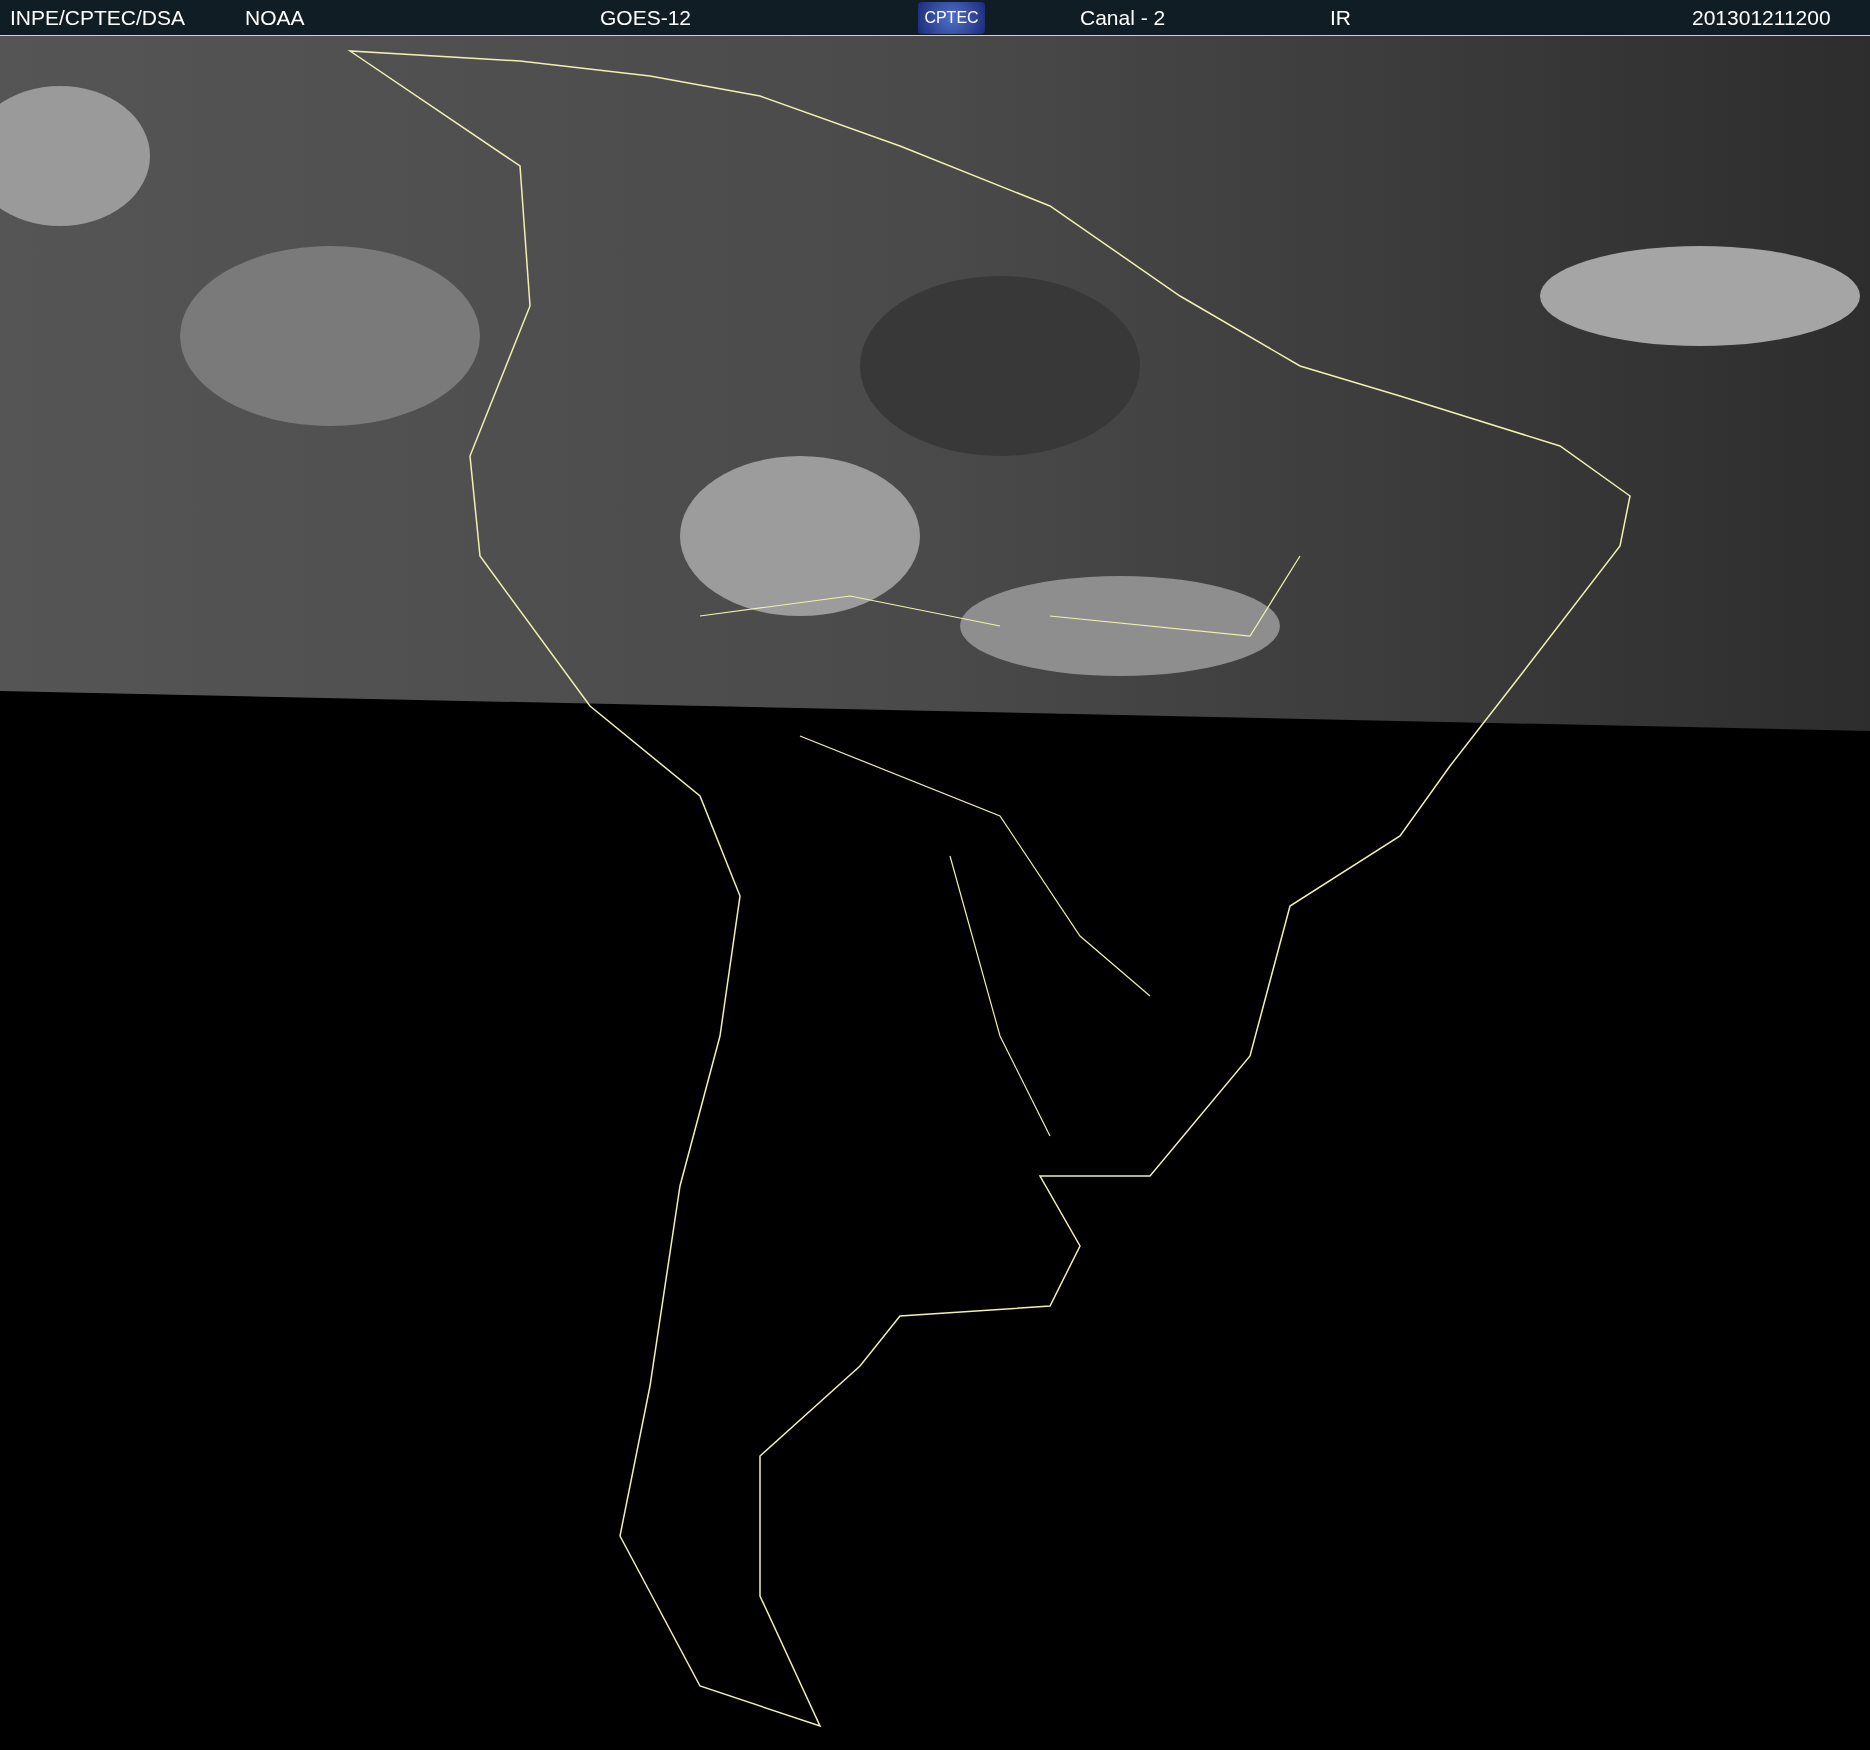 This screenshot has width=1870, height=1750. Describe the element at coordinates (951, 17) in the screenshot. I see `logo: CPTEC` at that location.